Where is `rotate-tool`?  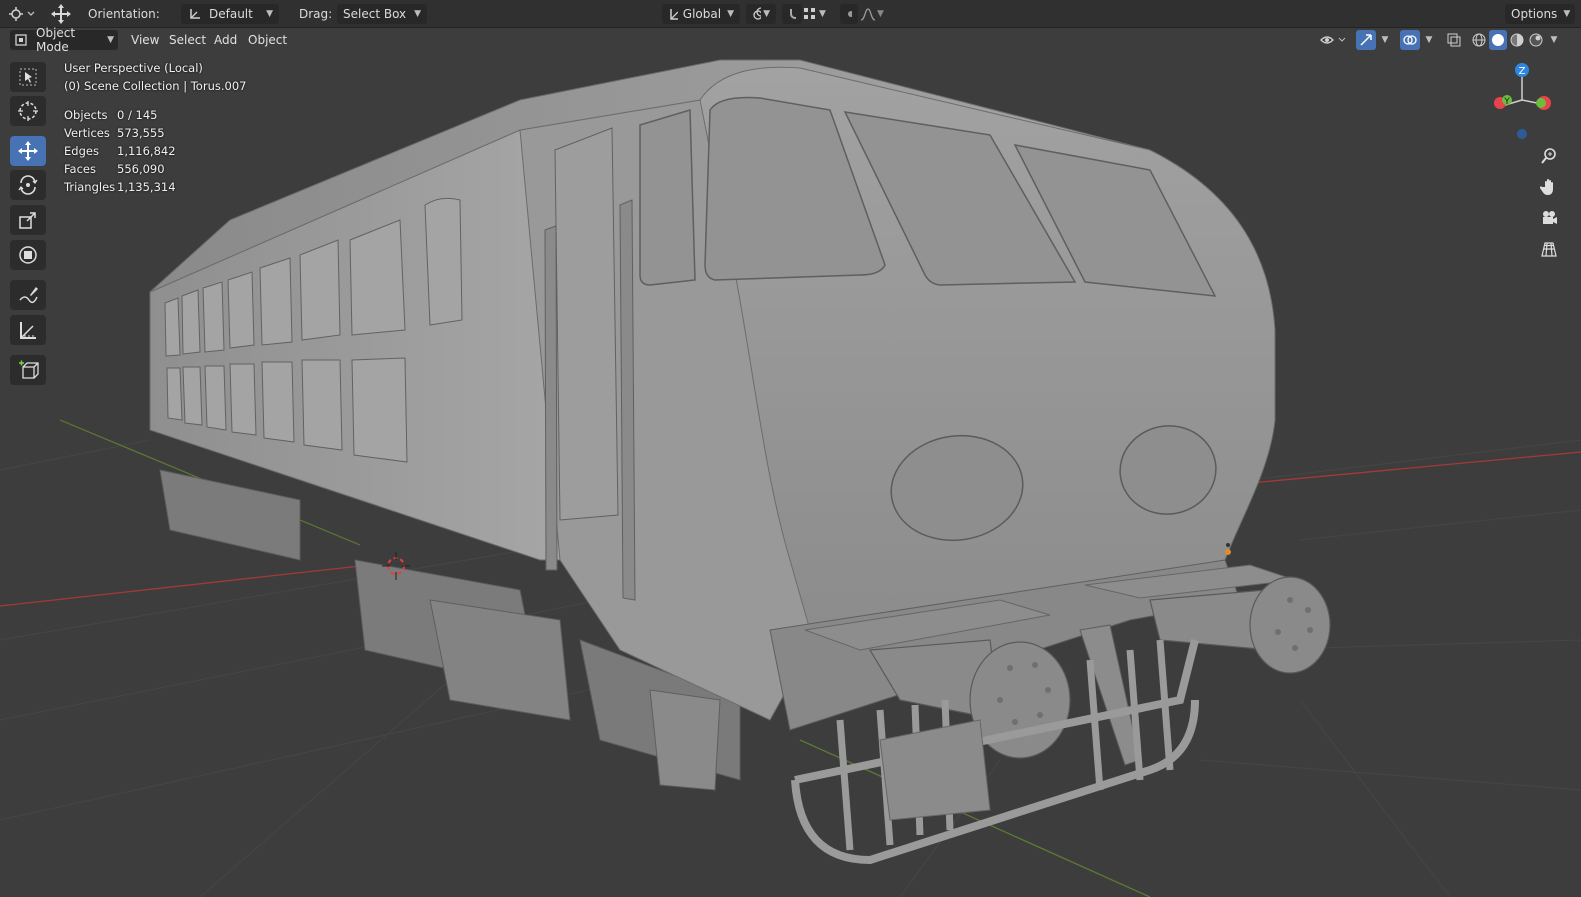 rotate-tool is located at coordinates (28, 185).